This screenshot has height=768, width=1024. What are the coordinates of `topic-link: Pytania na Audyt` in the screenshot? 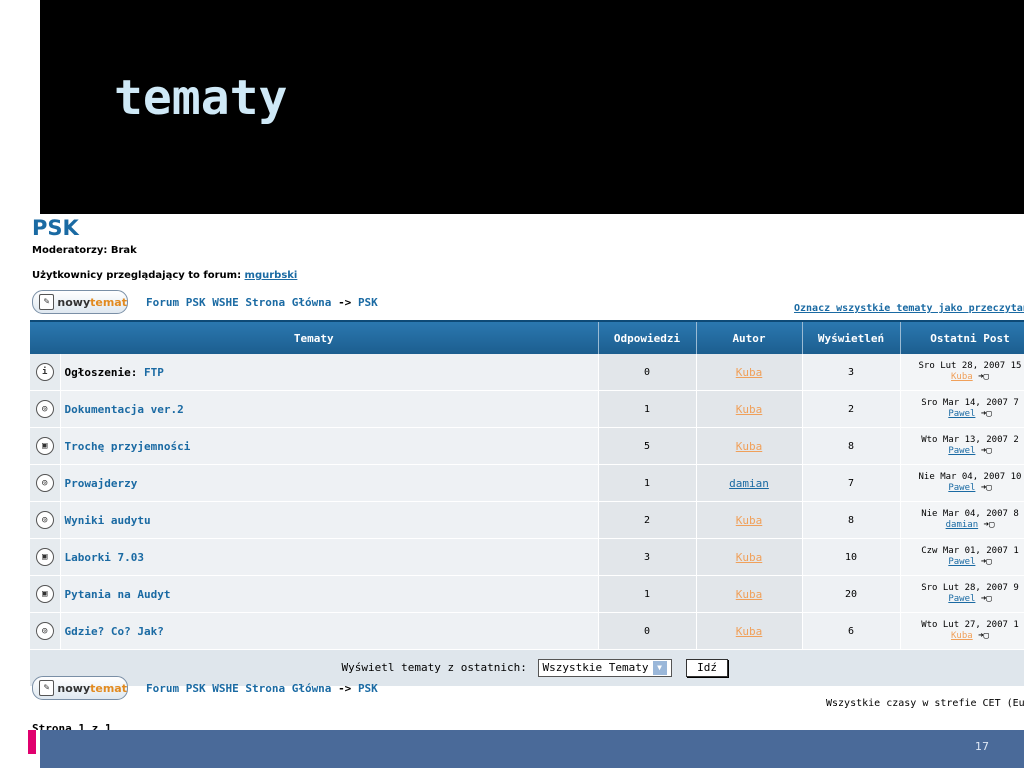 It's located at (118, 594).